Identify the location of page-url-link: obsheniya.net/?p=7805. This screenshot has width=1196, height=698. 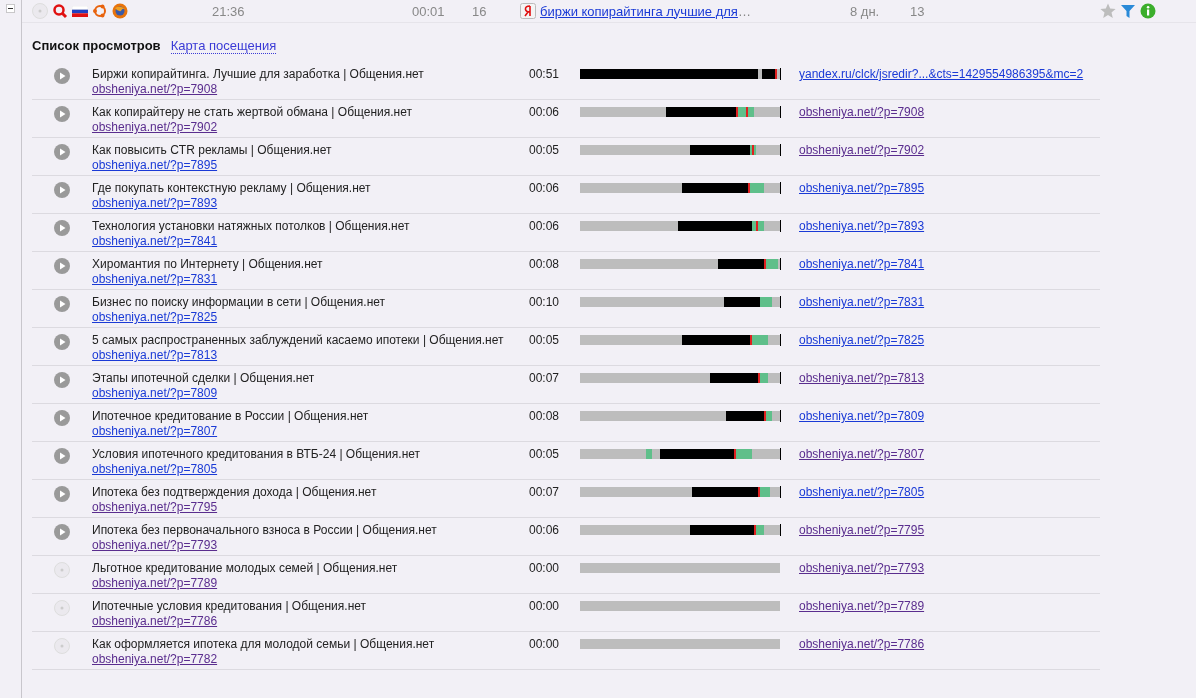
(155, 469).